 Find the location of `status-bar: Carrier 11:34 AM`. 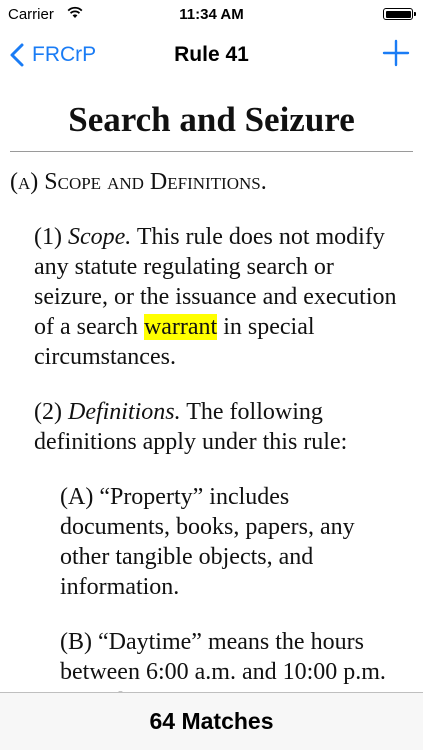

status-bar: Carrier 11:34 AM is located at coordinates (211, 15).